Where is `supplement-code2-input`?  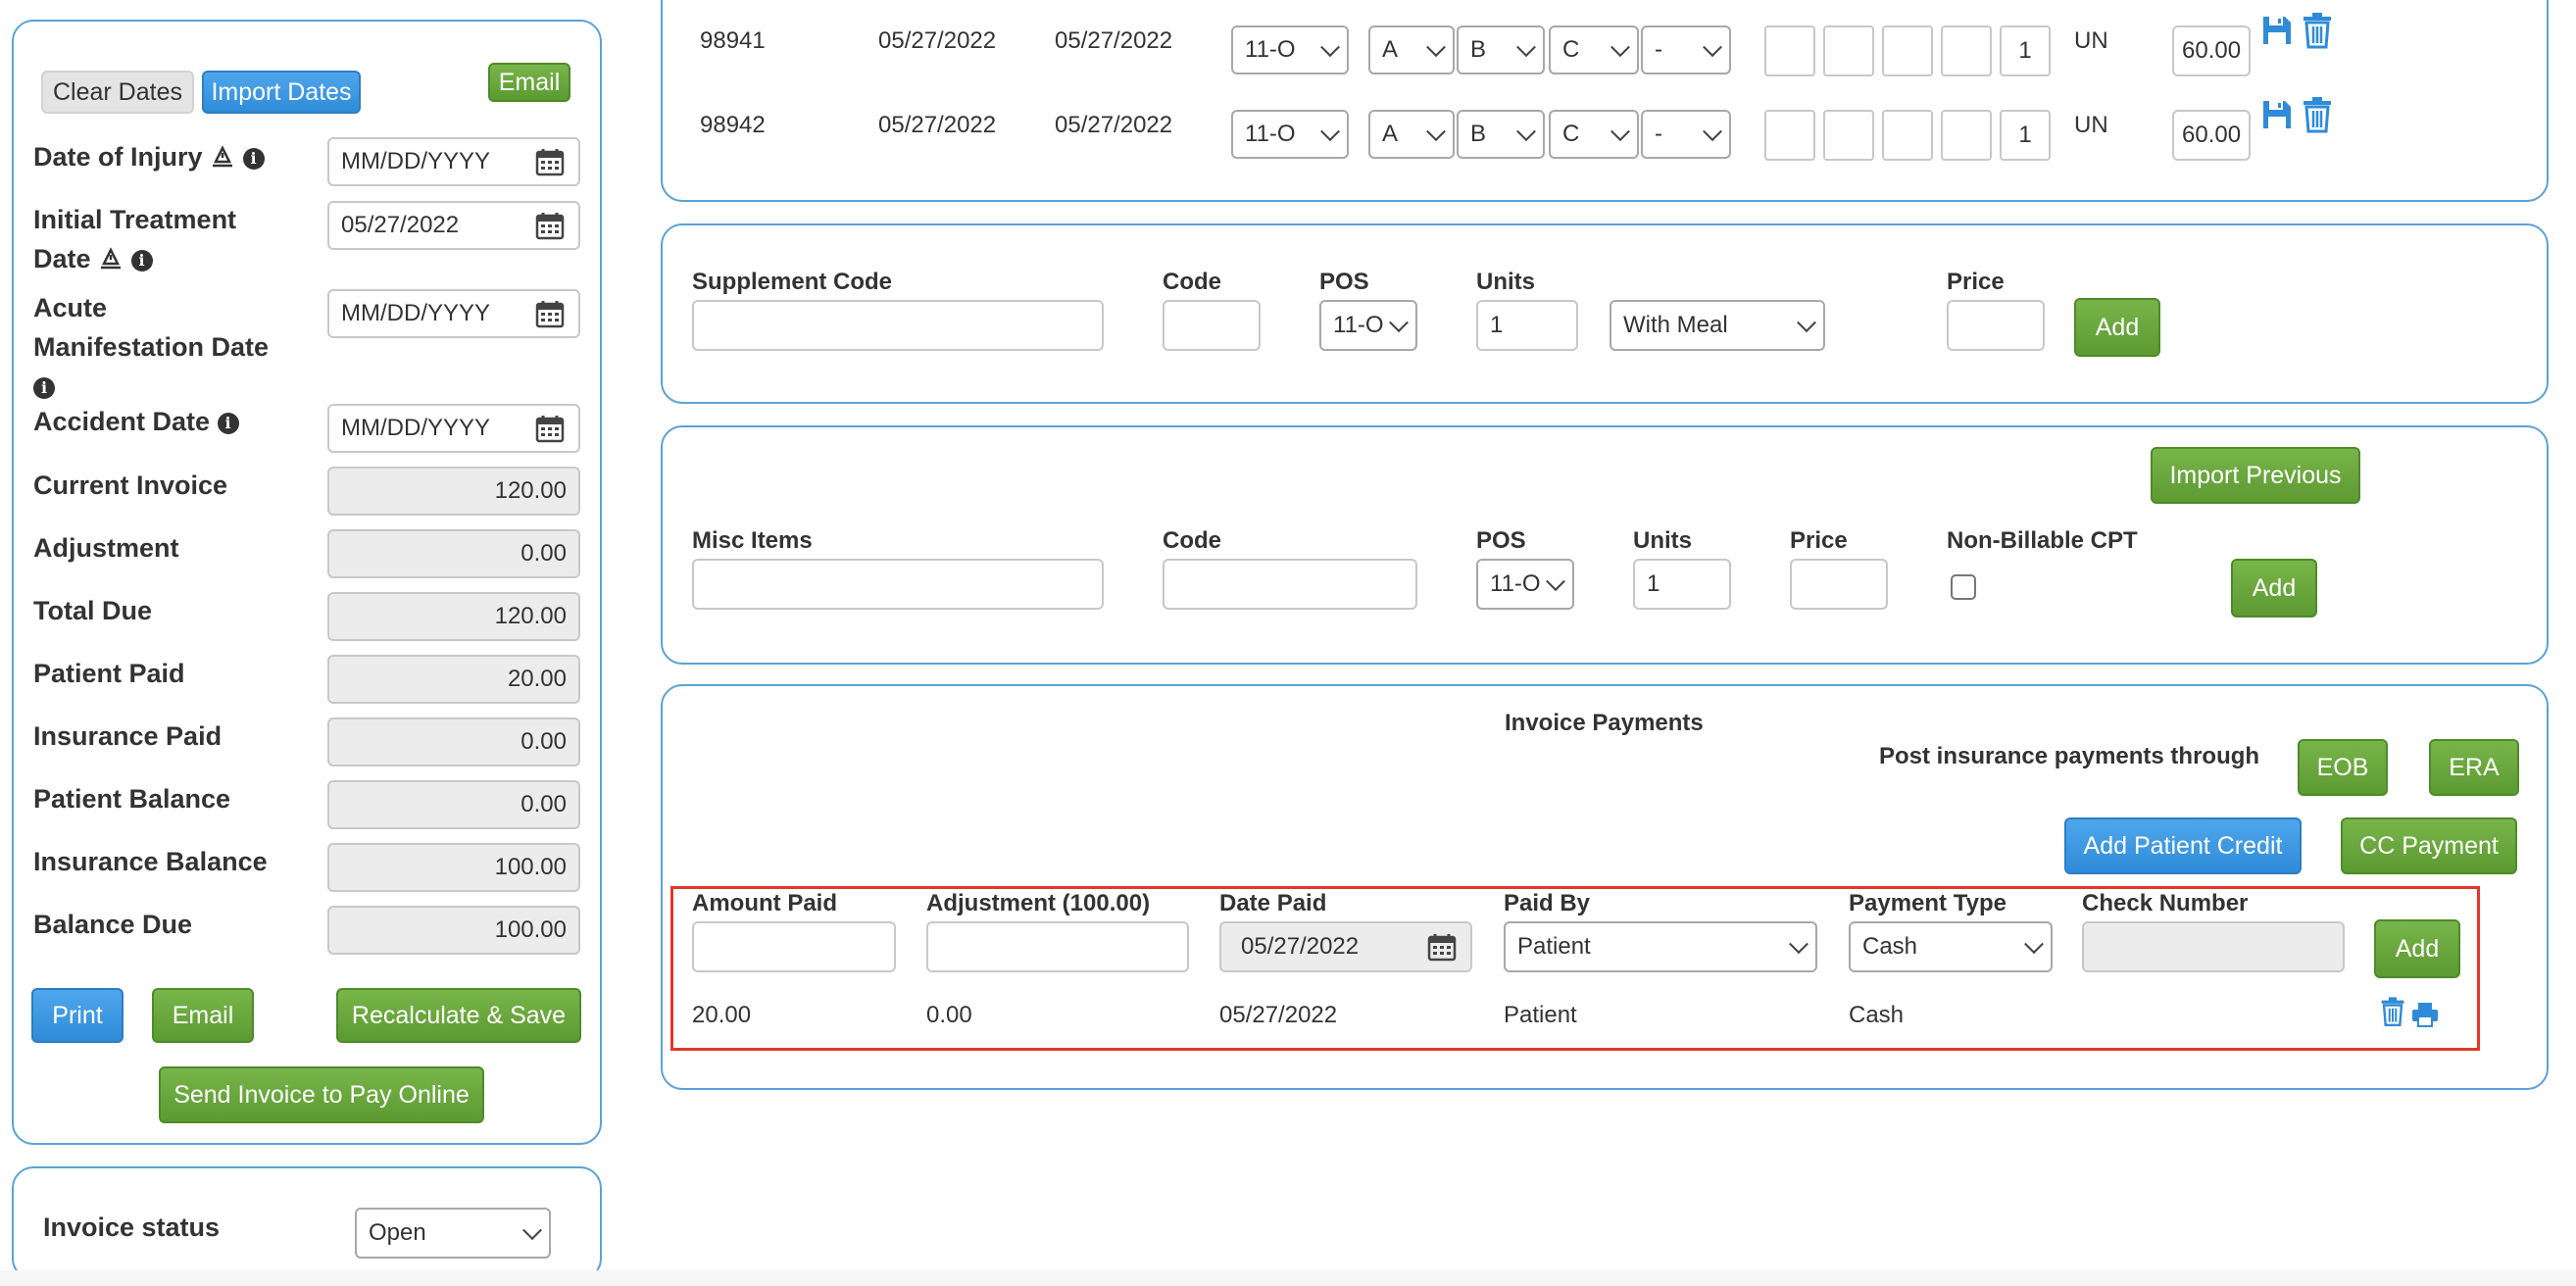 supplement-code2-input is located at coordinates (1212, 326).